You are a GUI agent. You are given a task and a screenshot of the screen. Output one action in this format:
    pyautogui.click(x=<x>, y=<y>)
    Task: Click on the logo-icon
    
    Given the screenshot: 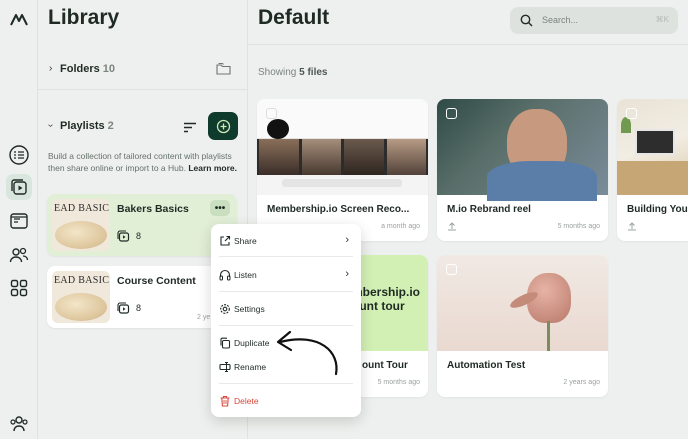 What is the action you would take?
    pyautogui.click(x=19, y=19)
    